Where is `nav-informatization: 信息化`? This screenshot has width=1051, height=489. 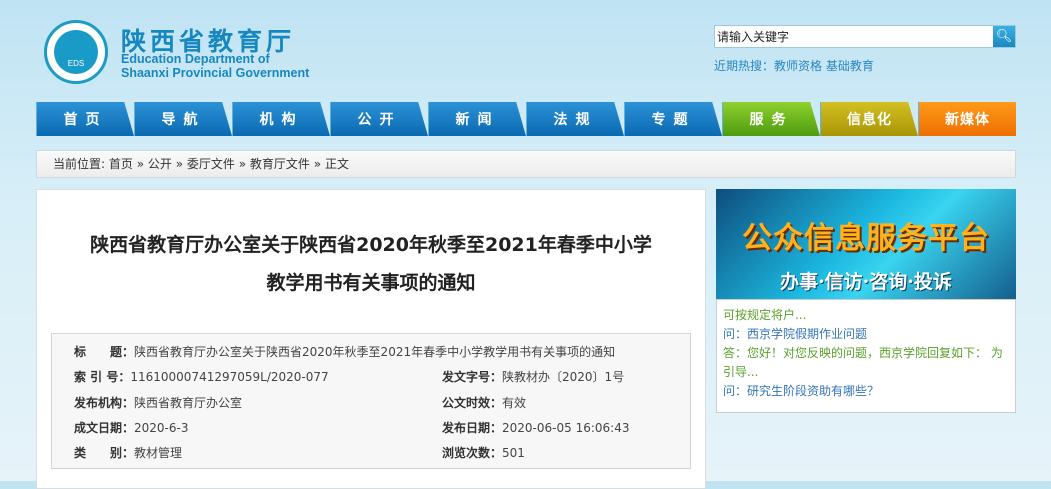
nav-informatization: 信息化 is located at coordinates (869, 119).